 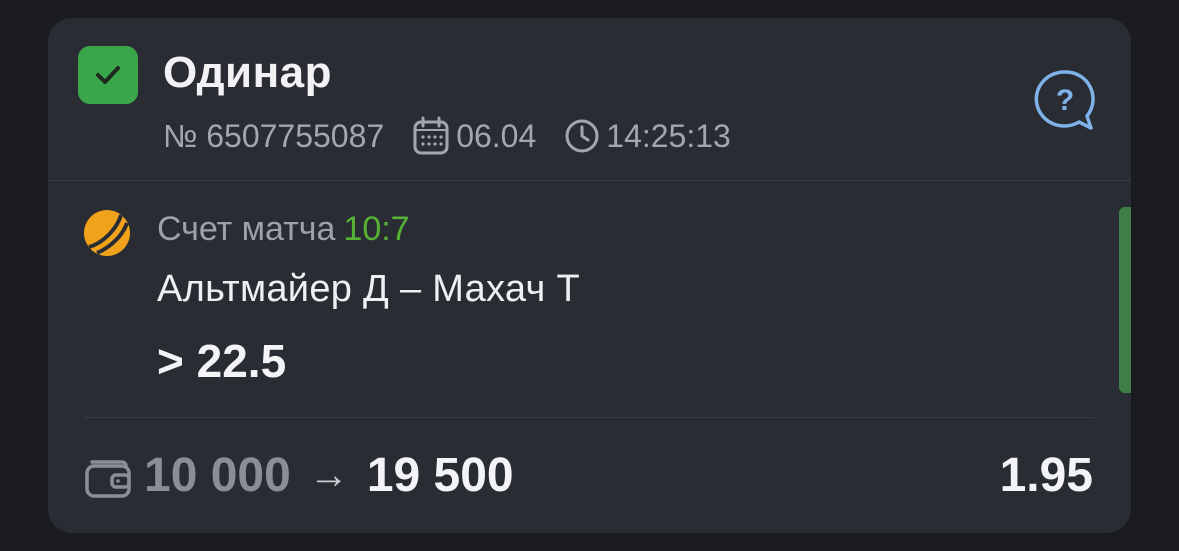 I want to click on bet-type-title: Одинар, so click(x=248, y=72).